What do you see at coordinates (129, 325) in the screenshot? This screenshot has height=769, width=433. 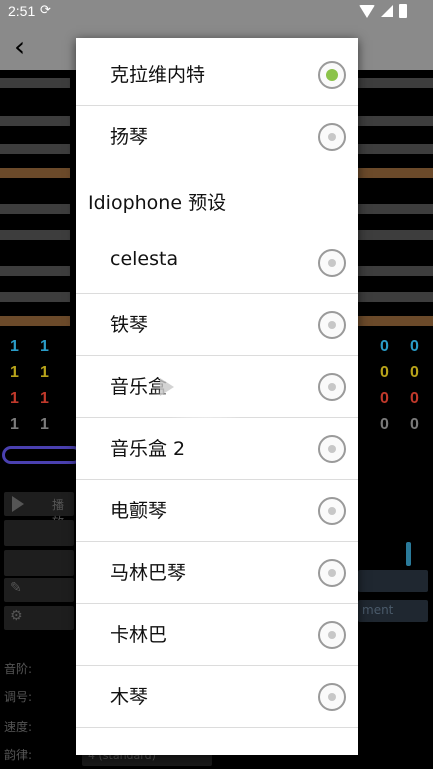 I see `item-label: 铁琴` at bounding box center [129, 325].